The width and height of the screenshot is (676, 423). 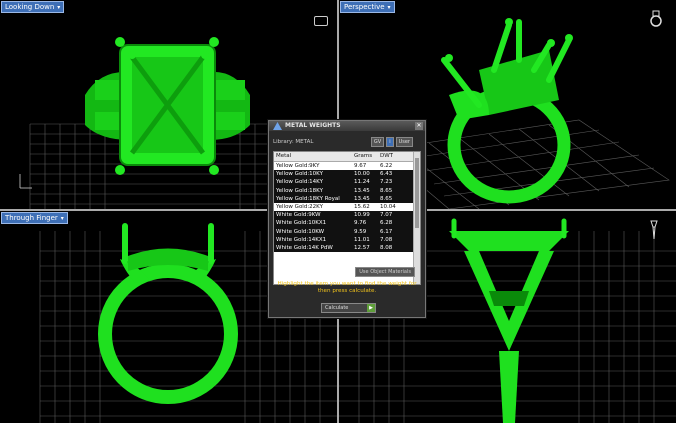 What do you see at coordinates (277, 126) in the screenshot?
I see `app-logo-icon` at bounding box center [277, 126].